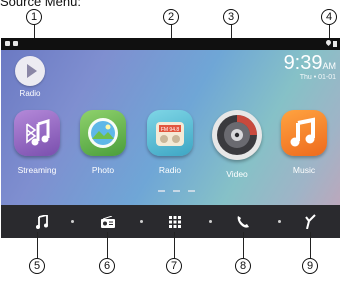 The width and height of the screenshot is (342, 286). I want to click on dock-music-button, so click(42, 221).